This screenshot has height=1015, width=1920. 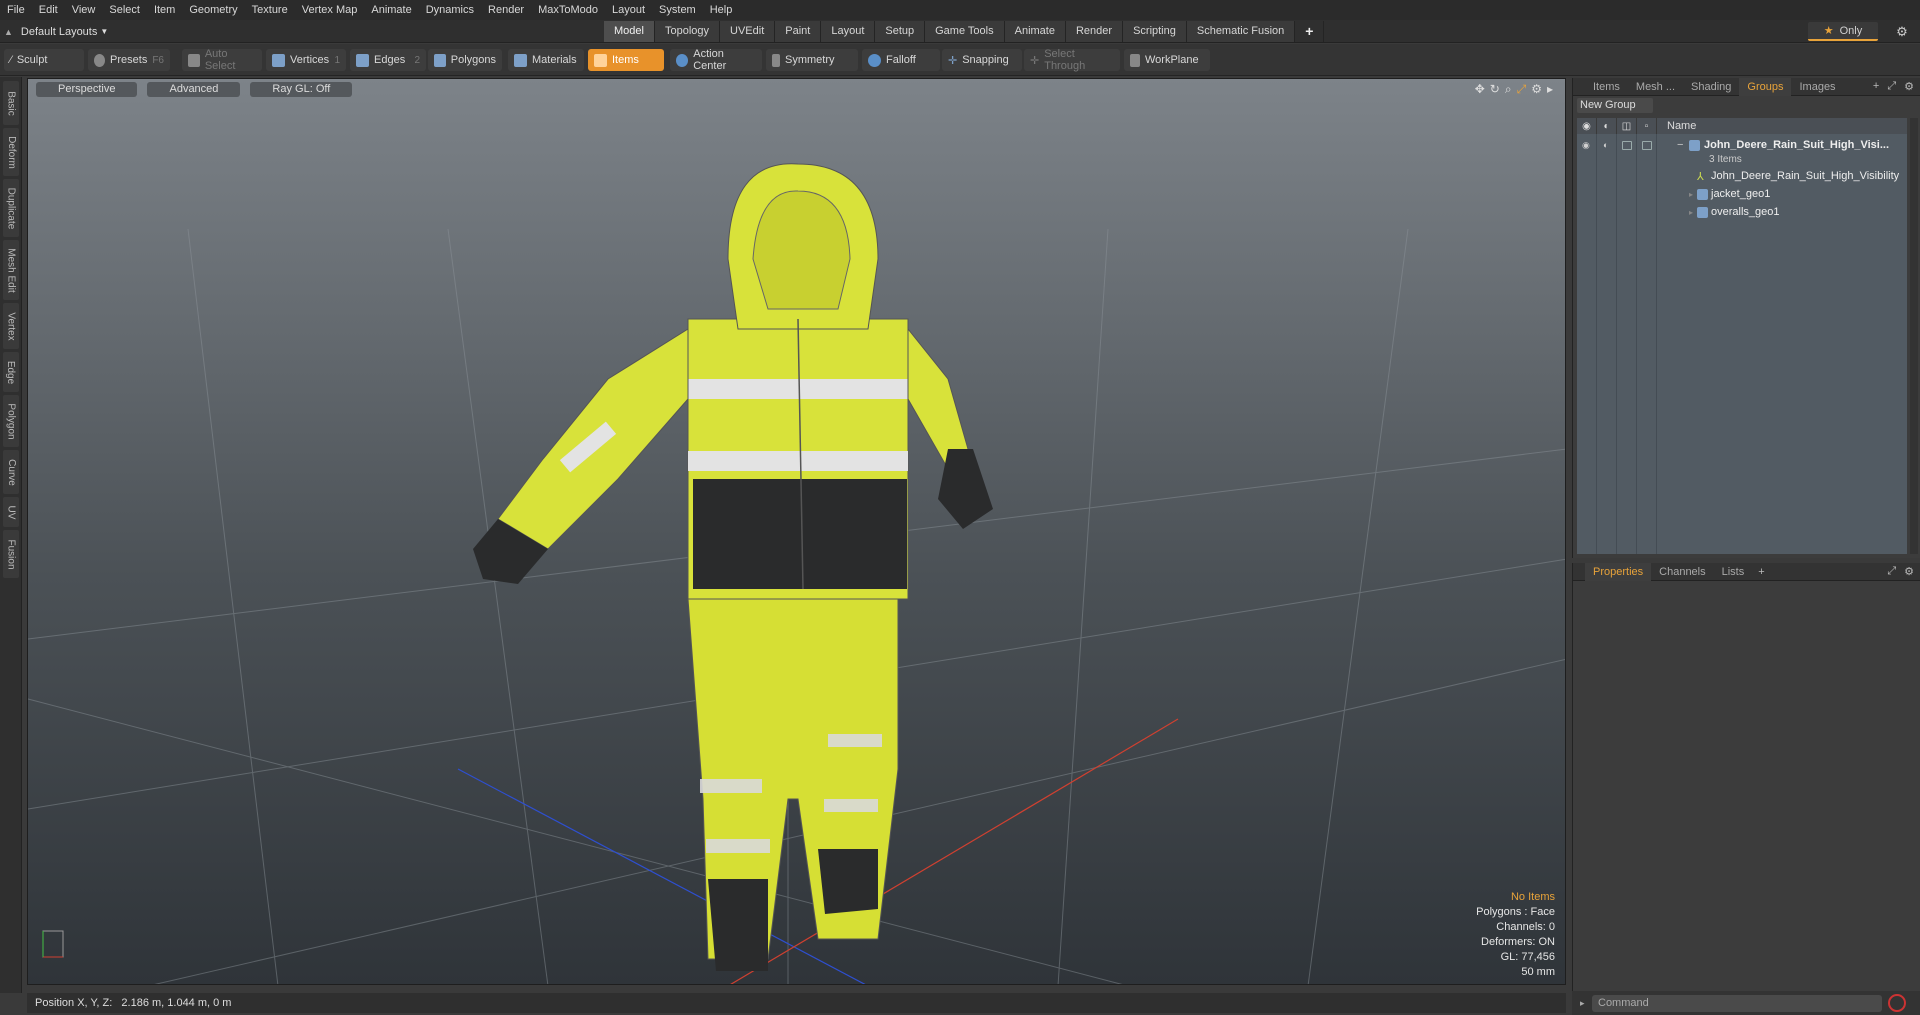 What do you see at coordinates (1607, 126) in the screenshot?
I see `render-col-icon: ◐` at bounding box center [1607, 126].